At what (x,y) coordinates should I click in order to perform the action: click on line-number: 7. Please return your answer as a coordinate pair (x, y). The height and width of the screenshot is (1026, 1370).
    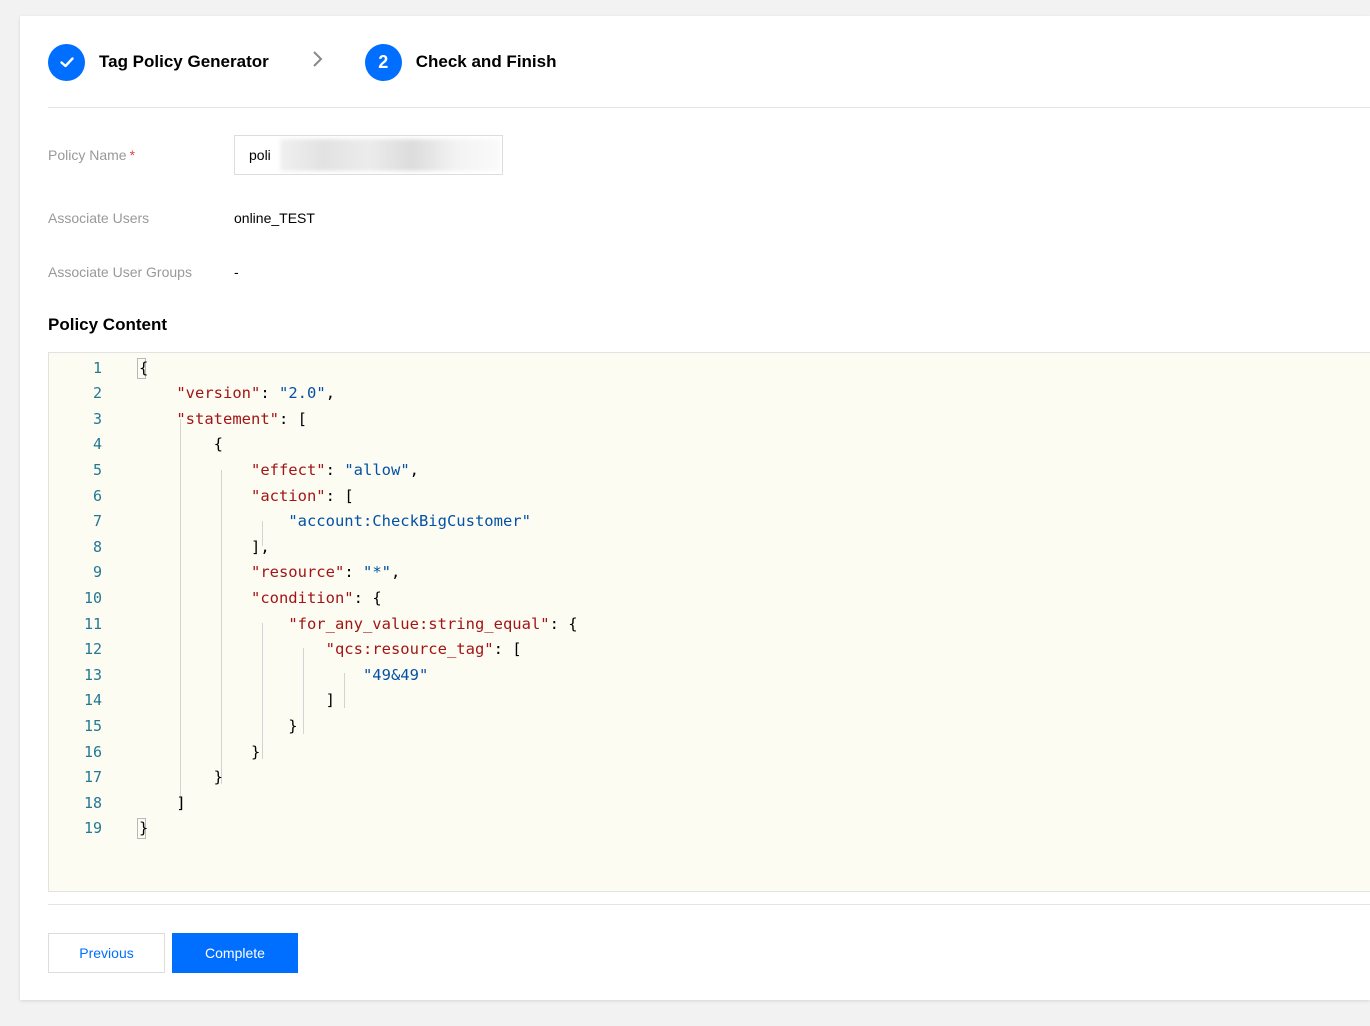
    Looking at the image, I should click on (97, 521).